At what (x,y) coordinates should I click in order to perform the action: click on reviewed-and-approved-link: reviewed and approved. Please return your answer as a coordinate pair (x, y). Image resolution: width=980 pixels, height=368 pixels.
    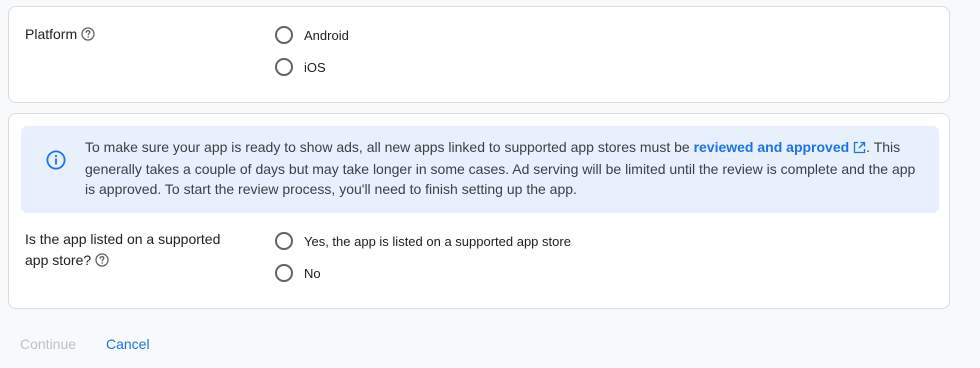
    Looking at the image, I should click on (780, 147).